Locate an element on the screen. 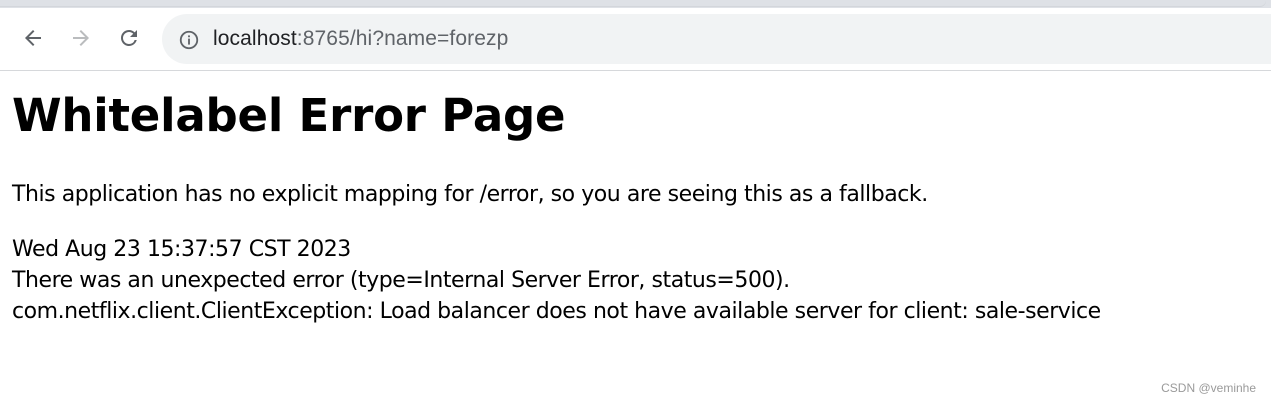  reload-button is located at coordinates (129, 38).